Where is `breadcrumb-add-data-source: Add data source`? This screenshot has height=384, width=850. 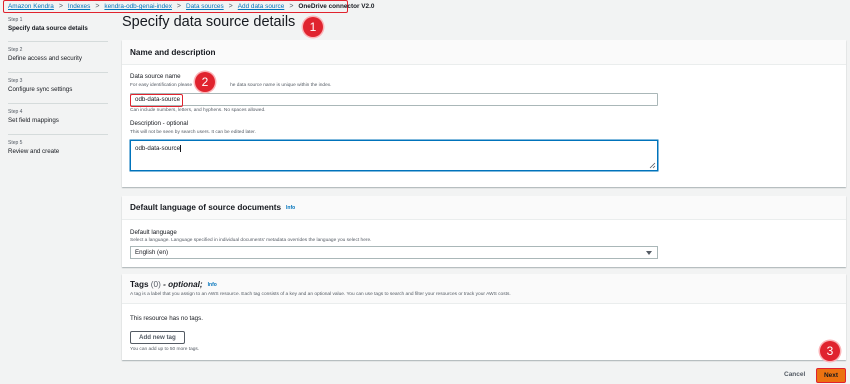
breadcrumb-add-data-source: Add data source is located at coordinates (261, 6).